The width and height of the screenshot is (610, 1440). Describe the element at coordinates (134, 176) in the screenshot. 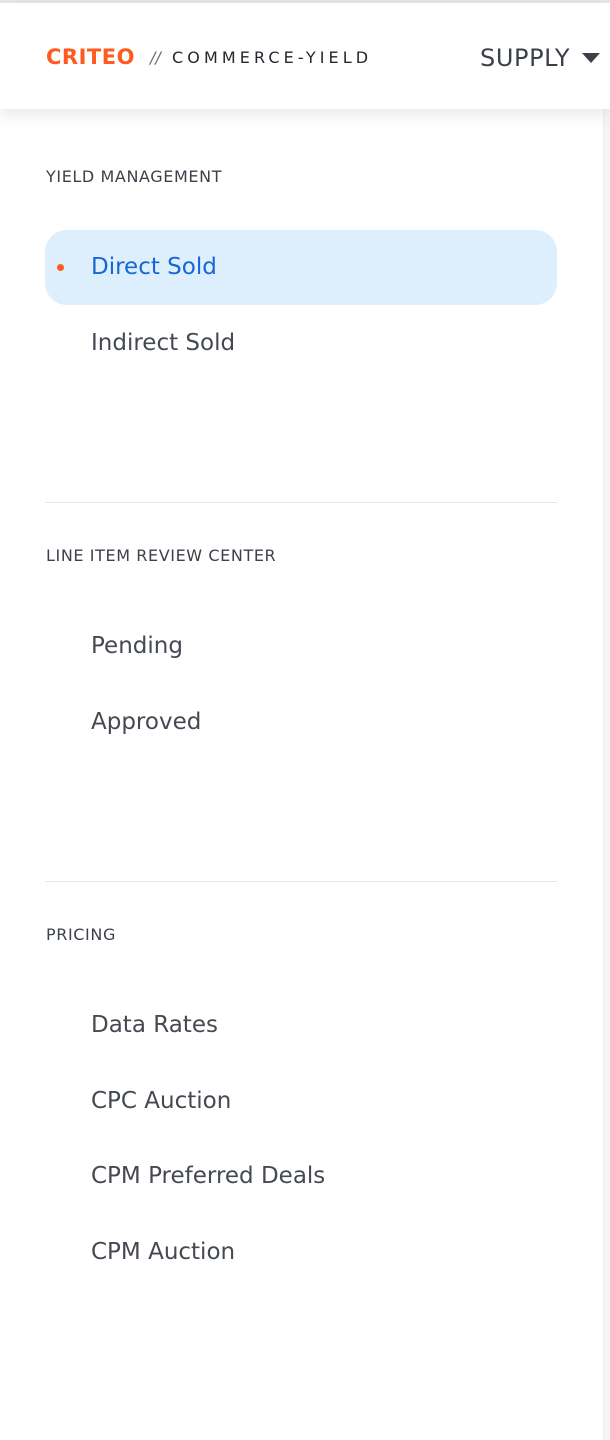

I see `section-title-yield-management: YIELD MANAGEMENT` at that location.